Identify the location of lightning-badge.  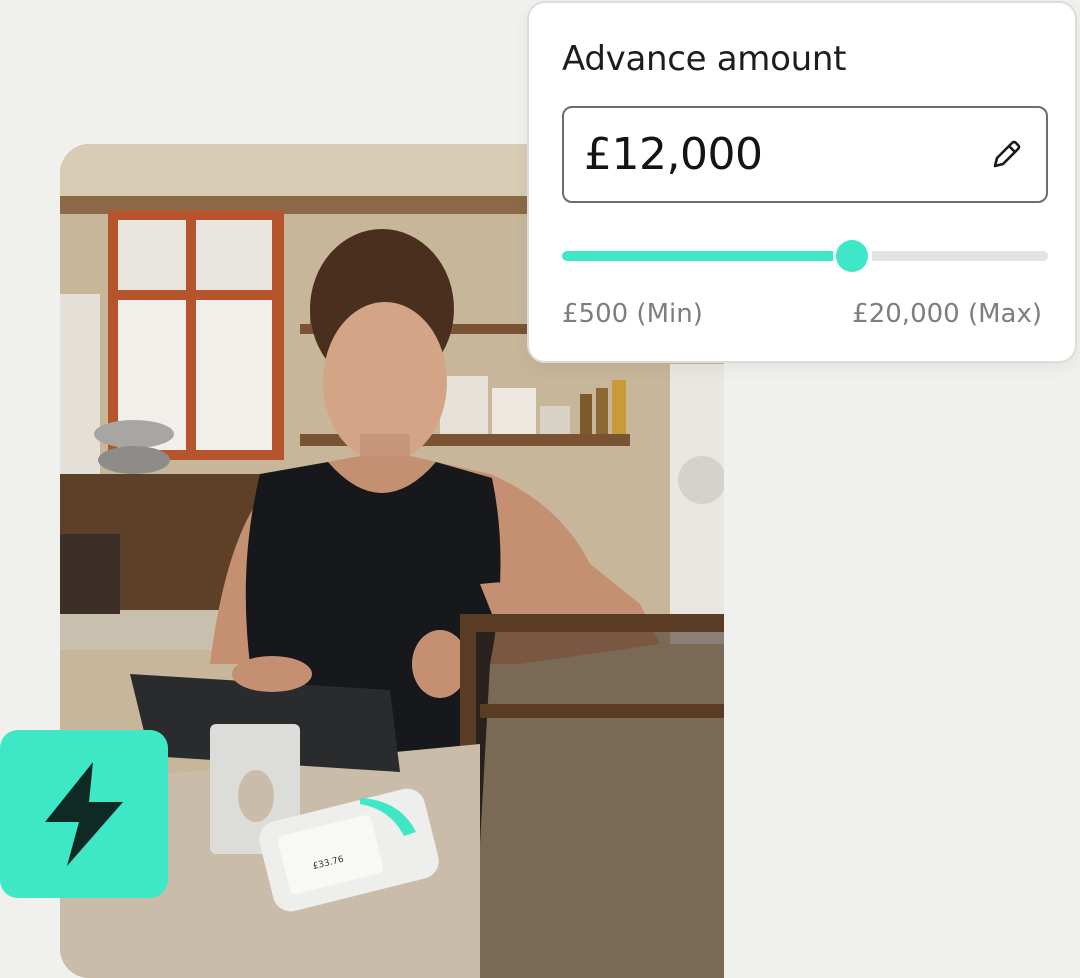
(84, 814).